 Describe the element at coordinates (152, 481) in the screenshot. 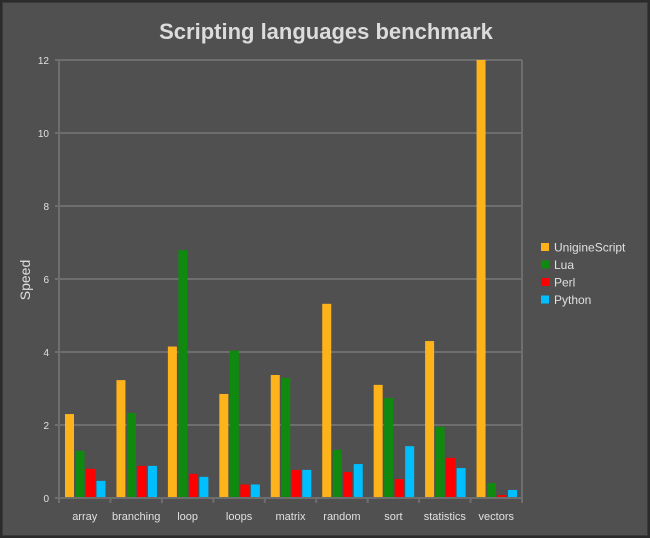

I see `bar-python-branching` at that location.